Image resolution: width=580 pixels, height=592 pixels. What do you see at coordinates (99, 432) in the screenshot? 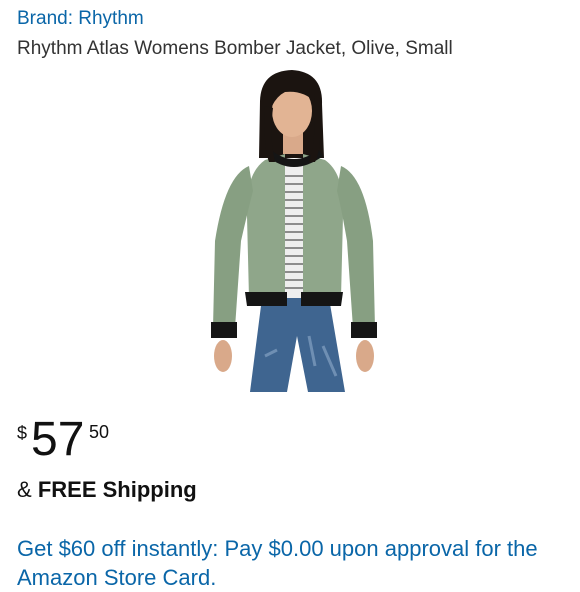
I see `price-fraction: 50` at bounding box center [99, 432].